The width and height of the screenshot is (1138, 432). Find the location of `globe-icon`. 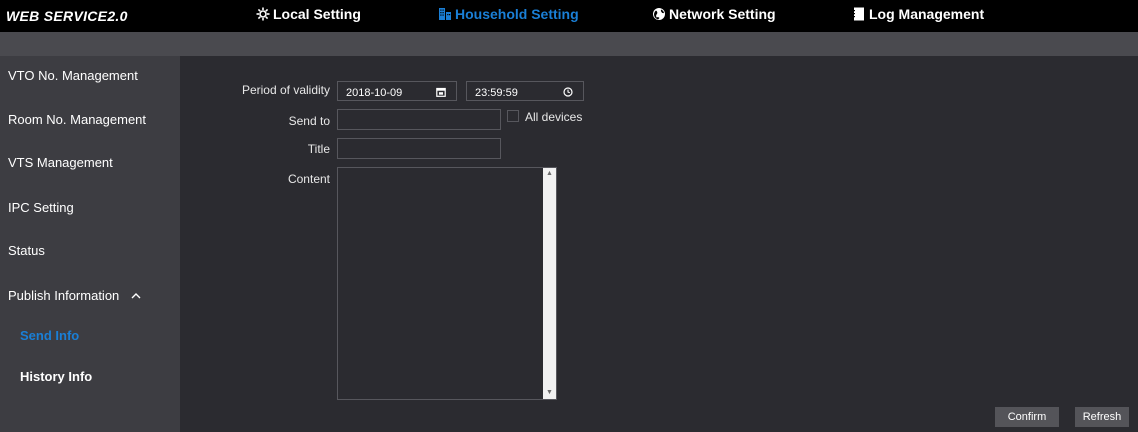

globe-icon is located at coordinates (659, 14).